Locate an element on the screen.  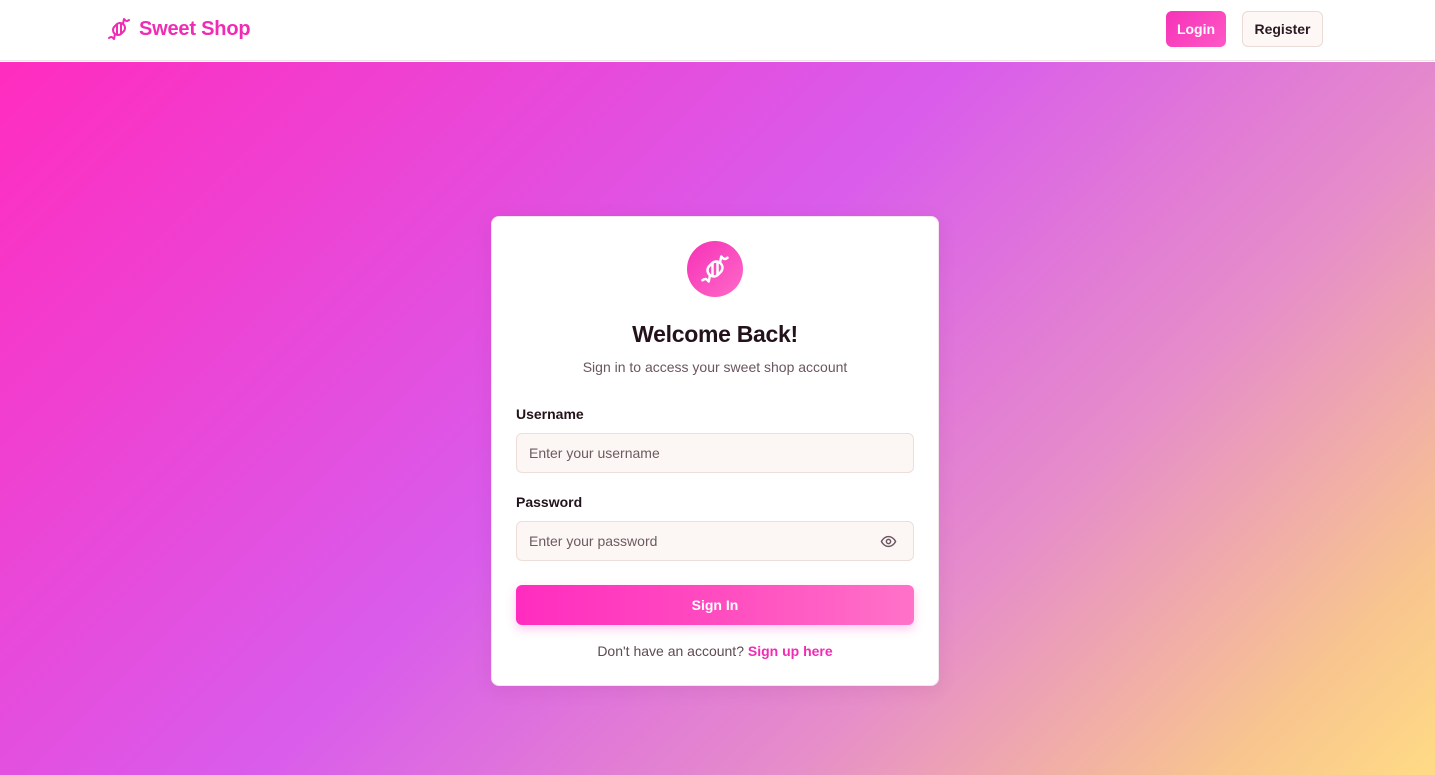
brand-logo-link: Sweet Shop is located at coordinates (179, 29).